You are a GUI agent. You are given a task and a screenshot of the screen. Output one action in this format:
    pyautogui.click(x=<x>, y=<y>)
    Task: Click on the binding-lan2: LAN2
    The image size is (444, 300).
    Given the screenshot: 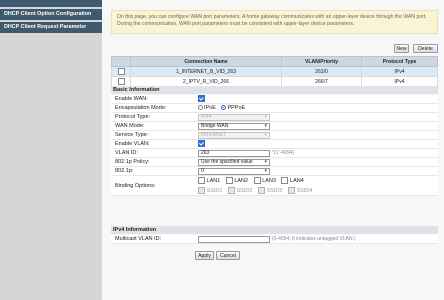 What is the action you would take?
    pyautogui.click(x=237, y=181)
    